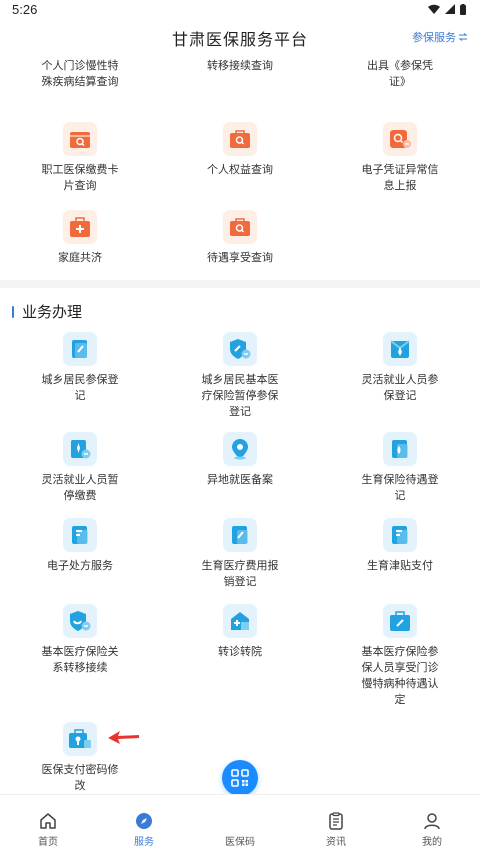 This screenshot has height=854, width=480. What do you see at coordinates (400, 139) in the screenshot?
I see `report-icon` at bounding box center [400, 139].